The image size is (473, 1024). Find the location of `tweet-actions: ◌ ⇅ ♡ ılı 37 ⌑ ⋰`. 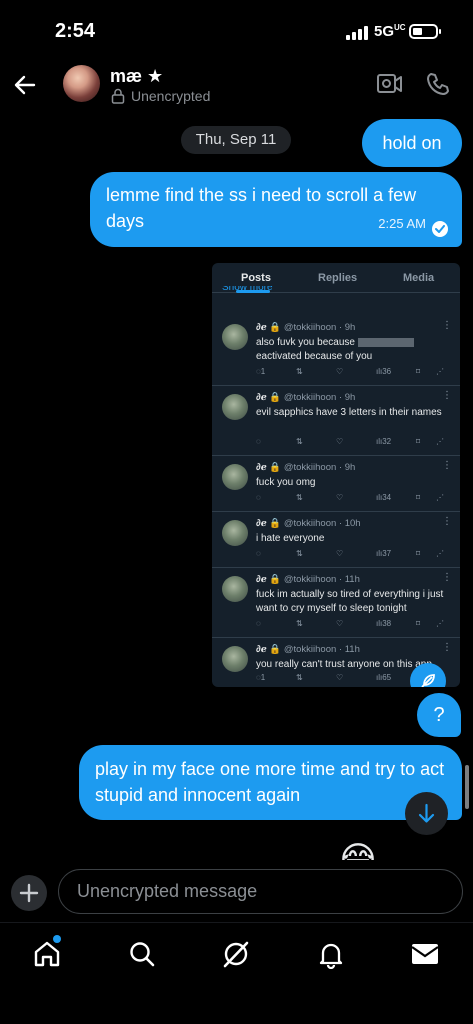

tweet-actions: ◌ ⇅ ♡ ılı 37 ⌑ ⋰ is located at coordinates (350, 553).